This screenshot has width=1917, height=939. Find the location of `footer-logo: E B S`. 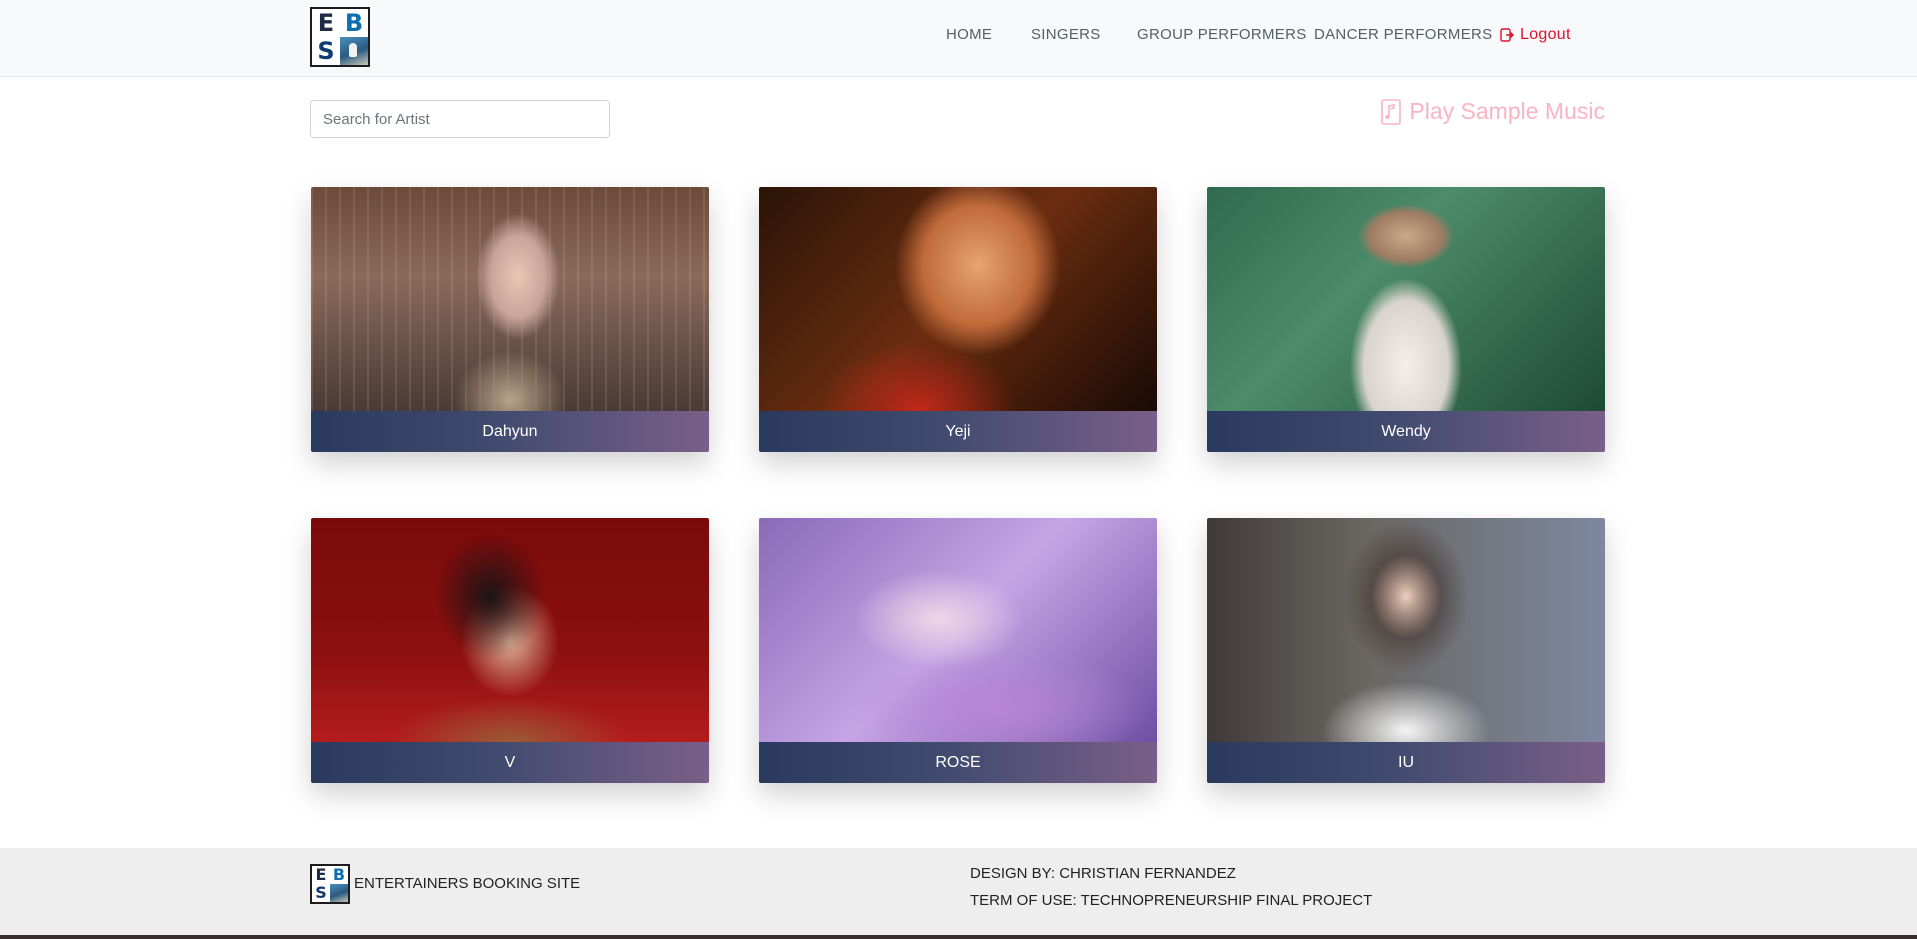

footer-logo: E B S is located at coordinates (330, 884).